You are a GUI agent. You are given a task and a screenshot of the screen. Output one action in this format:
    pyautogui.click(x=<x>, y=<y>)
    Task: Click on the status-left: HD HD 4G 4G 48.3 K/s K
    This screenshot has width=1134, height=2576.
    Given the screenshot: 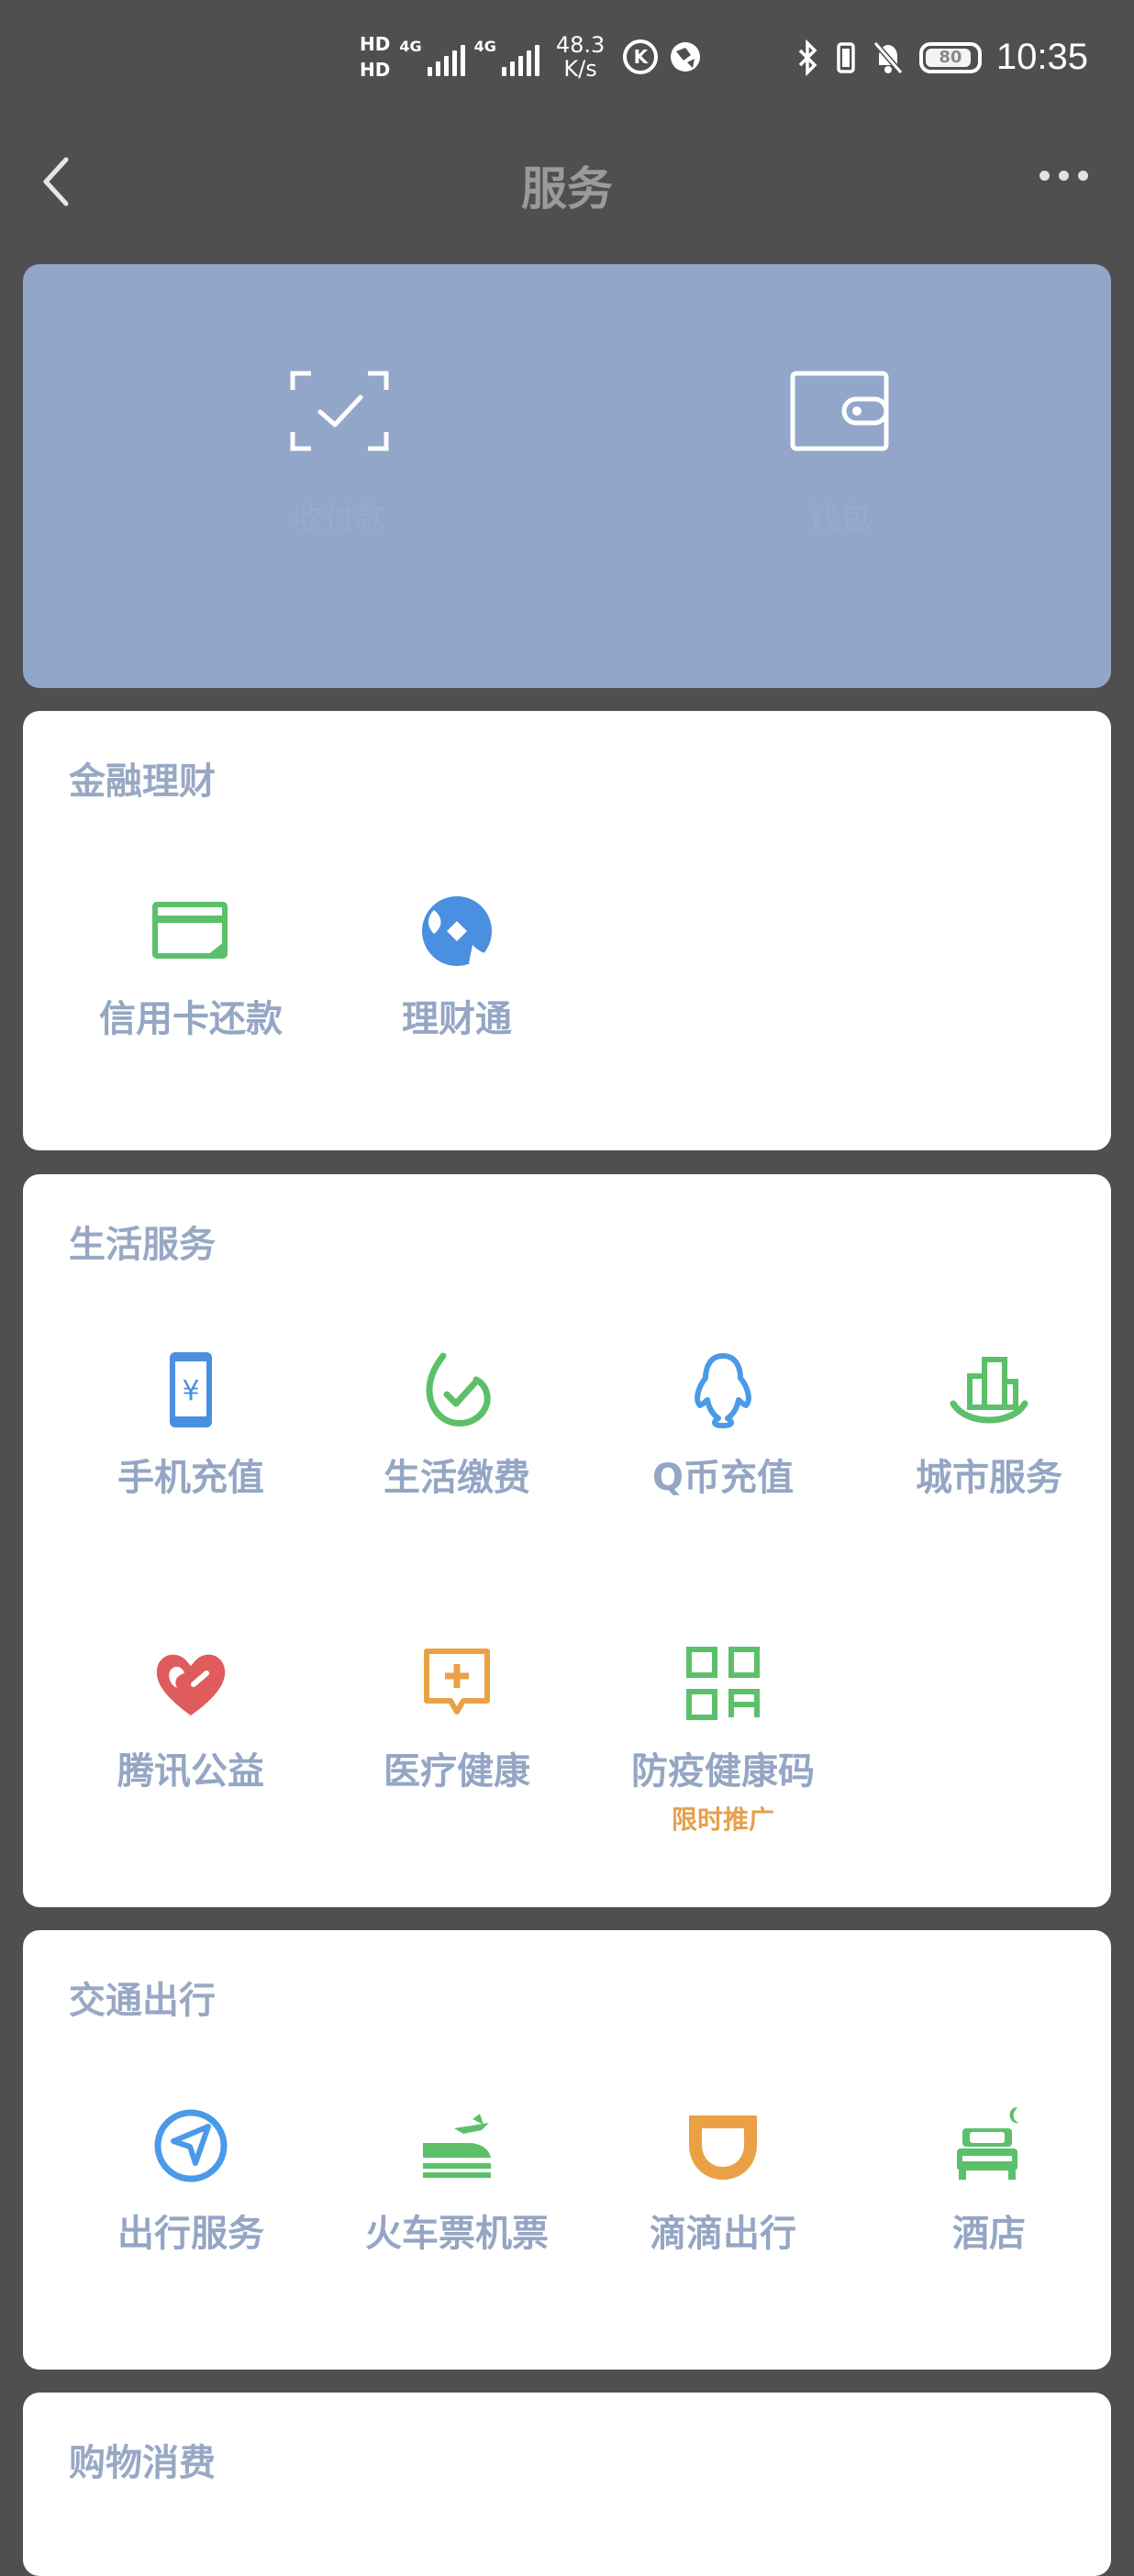 What is the action you would take?
    pyautogui.click(x=532, y=57)
    